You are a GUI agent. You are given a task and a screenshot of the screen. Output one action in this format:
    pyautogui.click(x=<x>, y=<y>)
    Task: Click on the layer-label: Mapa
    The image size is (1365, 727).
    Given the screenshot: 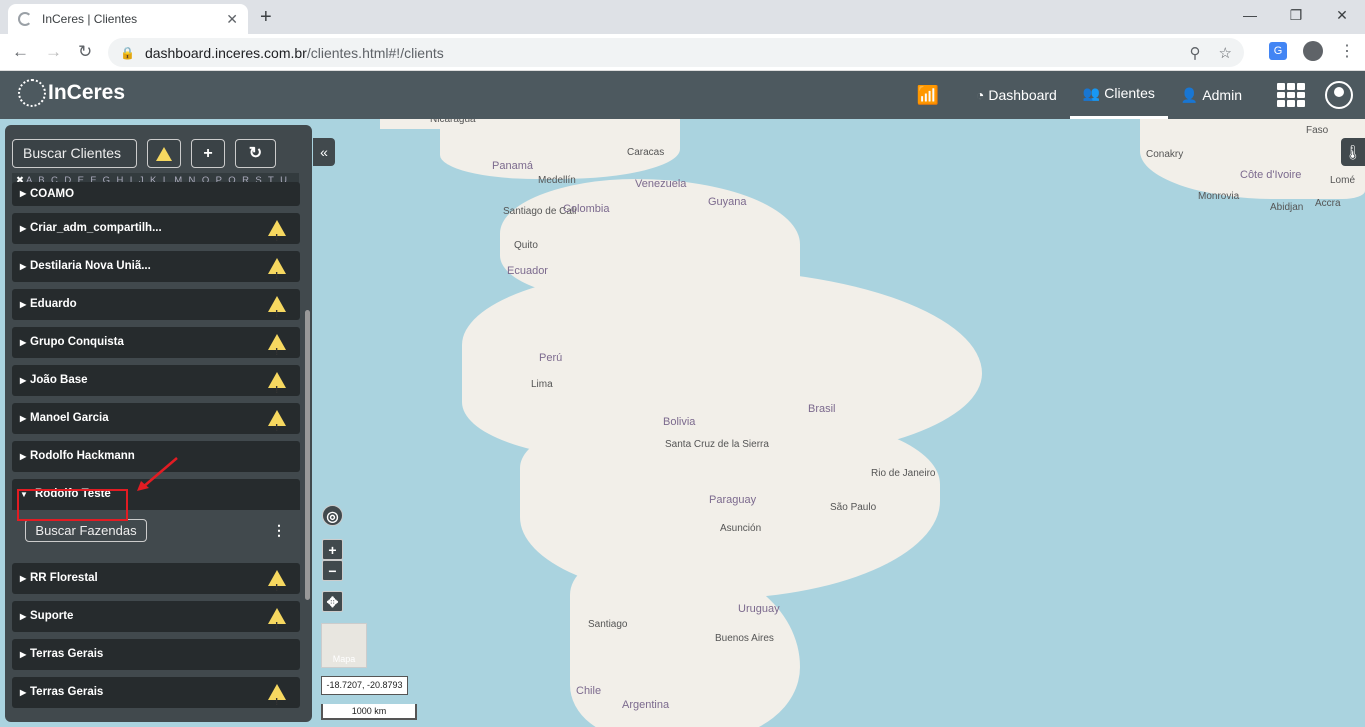 What is the action you would take?
    pyautogui.click(x=344, y=659)
    